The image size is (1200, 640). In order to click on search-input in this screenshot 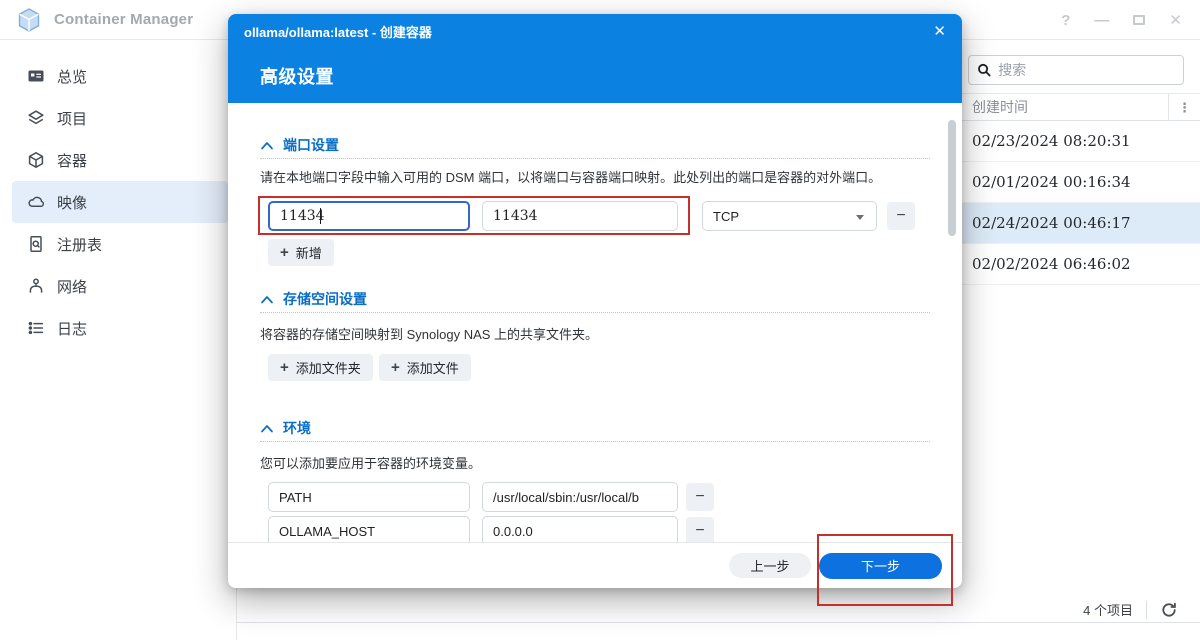, I will do `click(1086, 70)`.